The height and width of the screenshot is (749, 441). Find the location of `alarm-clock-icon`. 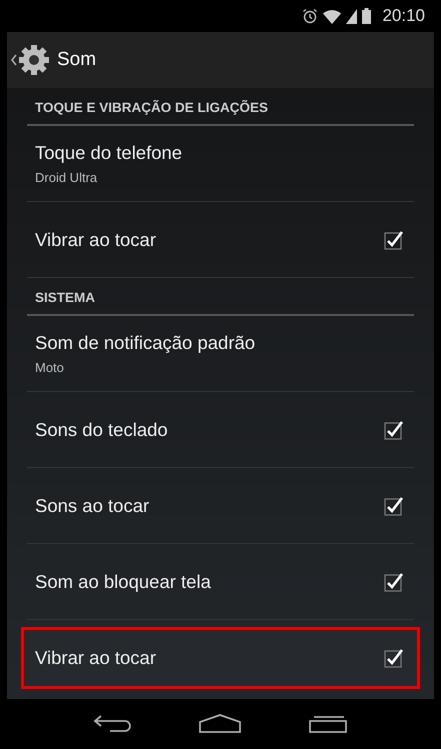

alarm-clock-icon is located at coordinates (310, 16).